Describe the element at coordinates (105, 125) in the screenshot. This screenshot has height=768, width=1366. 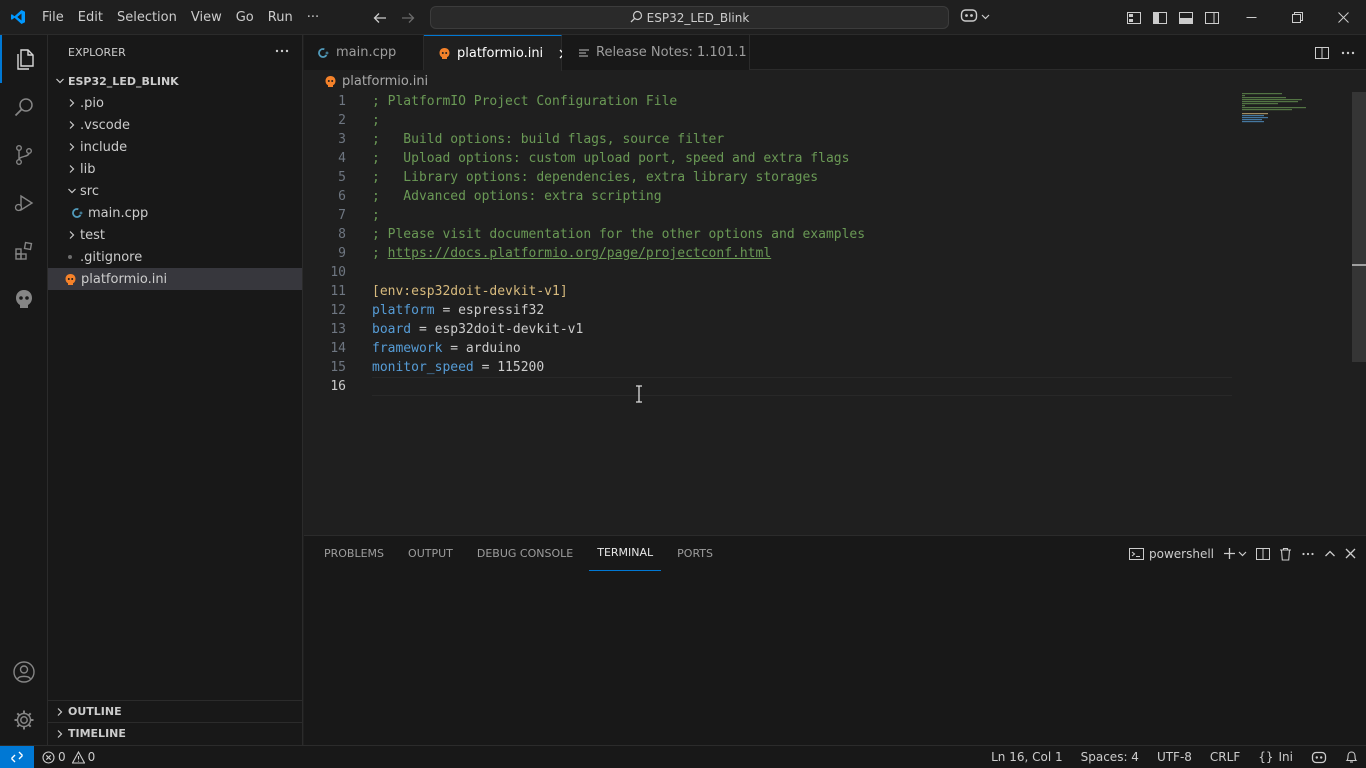
I see `tree-item-label: .vscode` at that location.